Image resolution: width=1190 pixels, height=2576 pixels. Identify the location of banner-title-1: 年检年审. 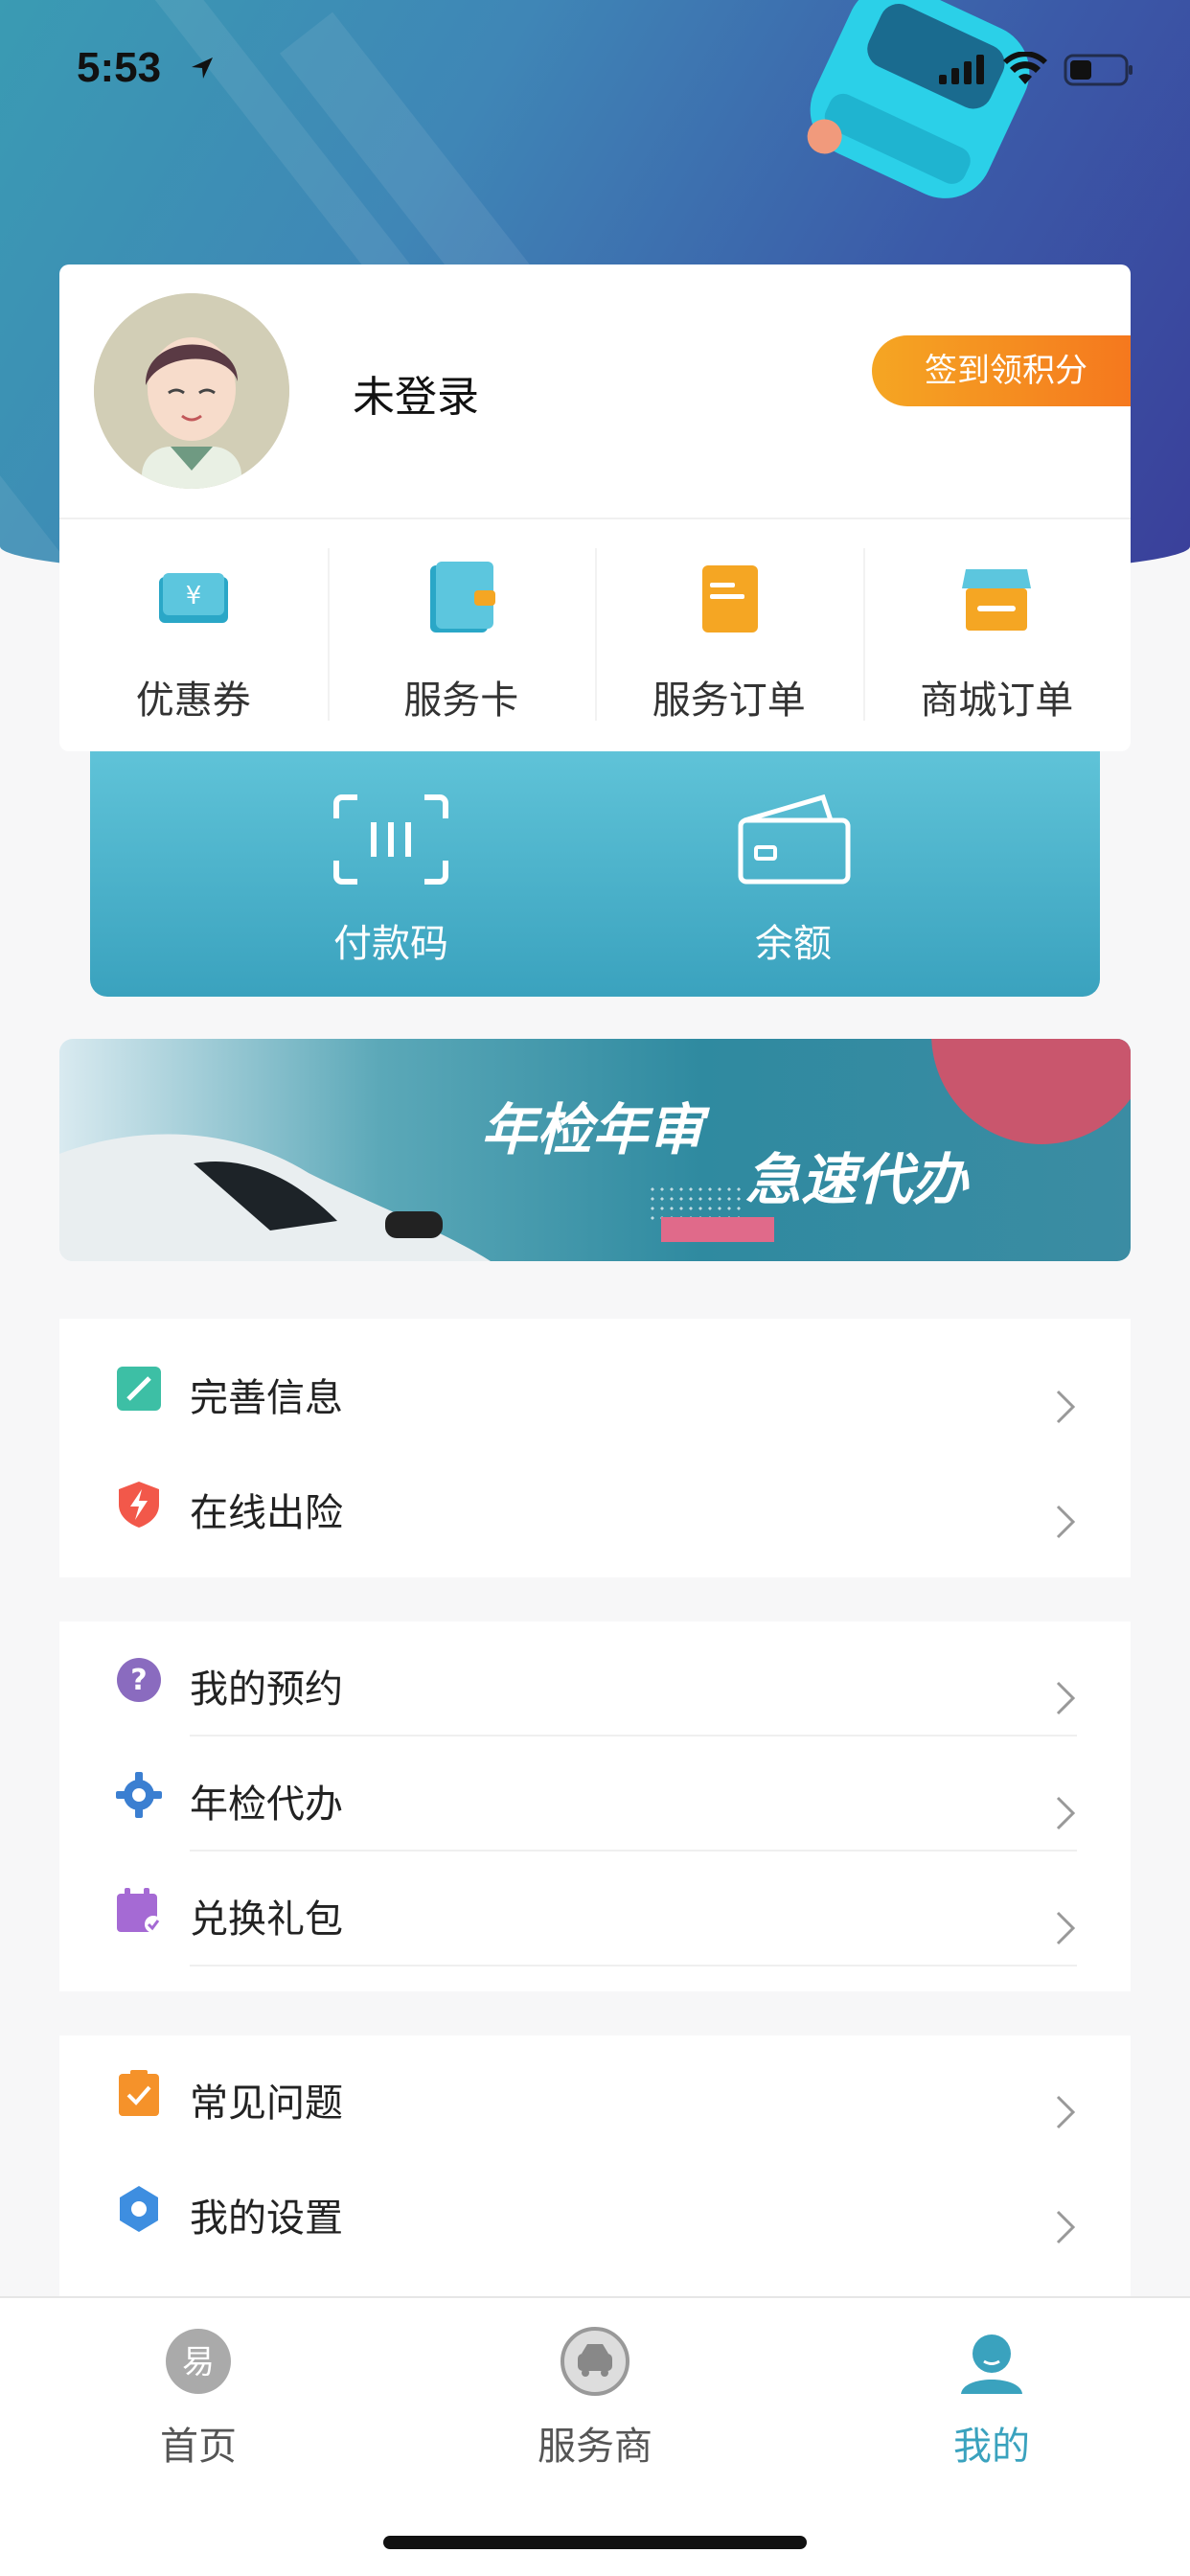
(592, 1130).